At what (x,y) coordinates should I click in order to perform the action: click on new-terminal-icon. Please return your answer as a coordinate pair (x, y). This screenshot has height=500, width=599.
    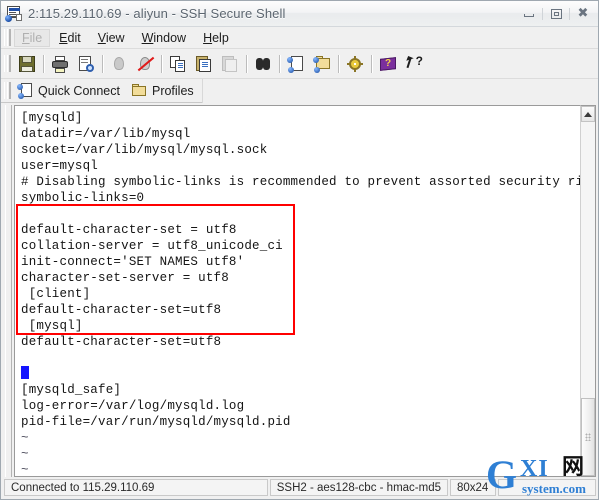
    Looking at the image, I should click on (322, 64).